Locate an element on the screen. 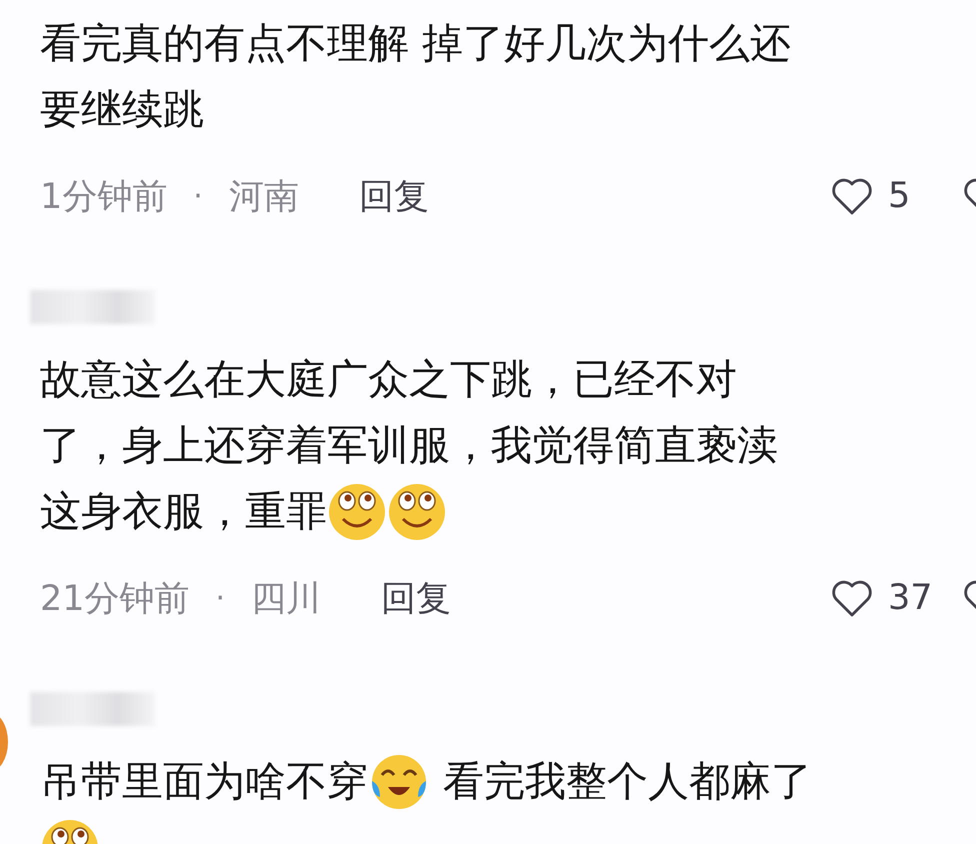 This screenshot has width=976, height=844. comment-text: 了，身上还穿着军训服，我觉得简直亵渎 is located at coordinates (409, 445).